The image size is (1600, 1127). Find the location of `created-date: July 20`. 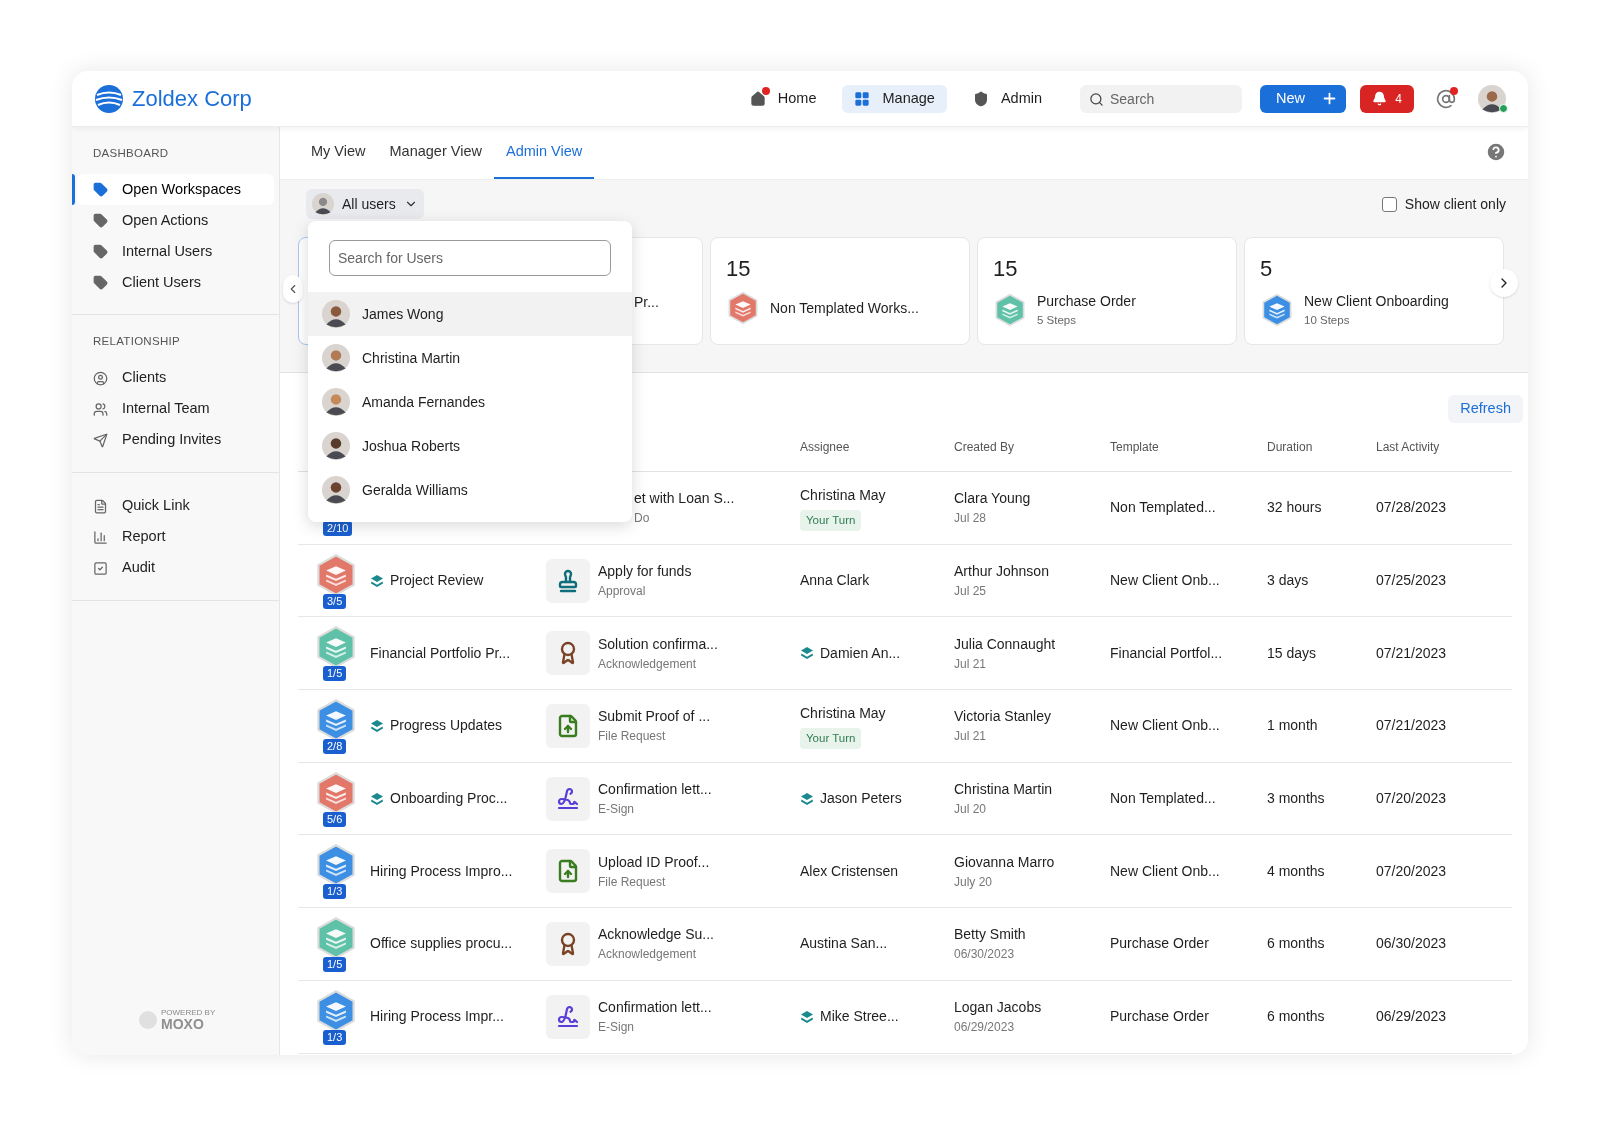

created-date: July 20 is located at coordinates (974, 882).